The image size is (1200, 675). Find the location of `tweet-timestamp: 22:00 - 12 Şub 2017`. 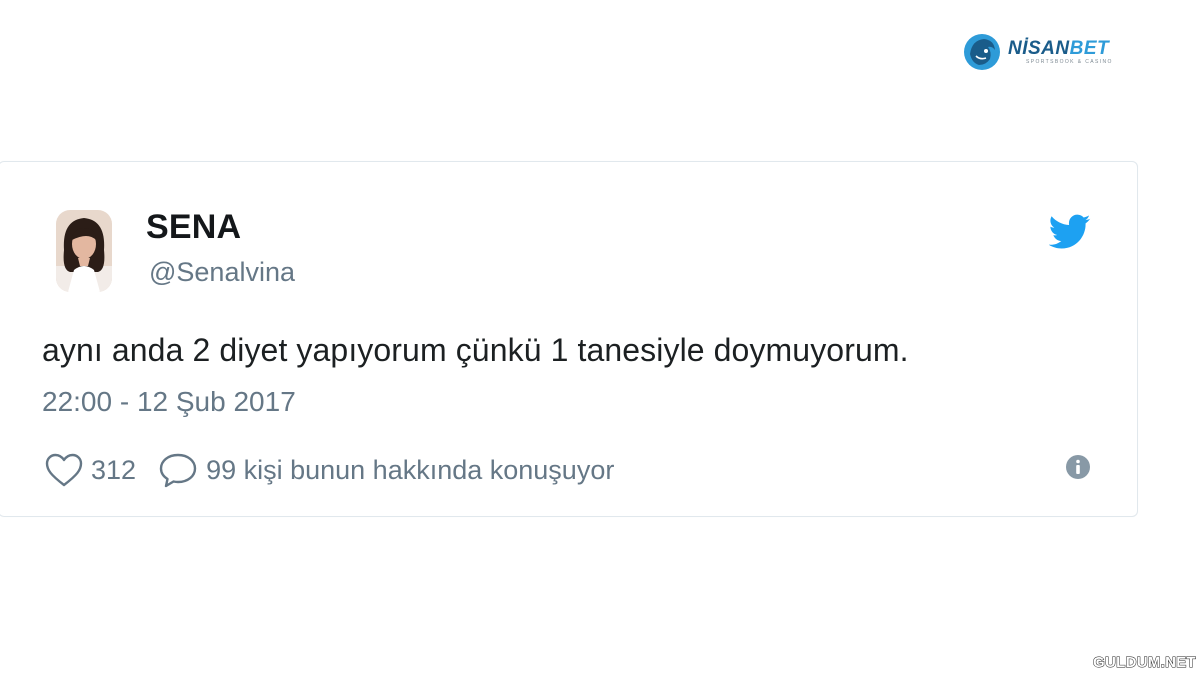

tweet-timestamp: 22:00 - 12 Şub 2017 is located at coordinates (169, 402).